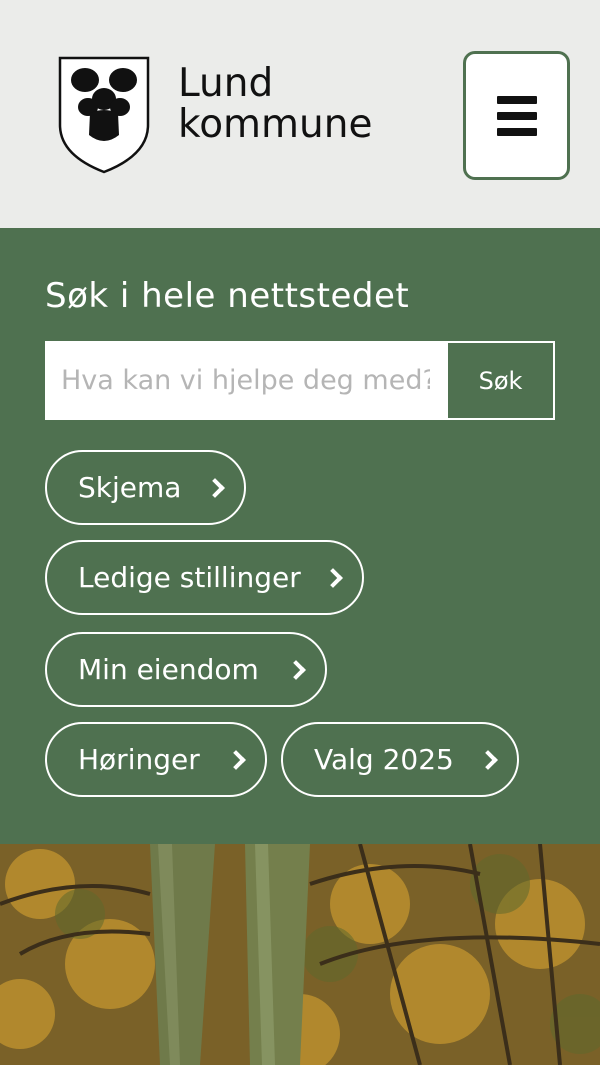 Image resolution: width=600 pixels, height=1065 pixels. I want to click on quick-link-skjema: Skjema, so click(145, 487).